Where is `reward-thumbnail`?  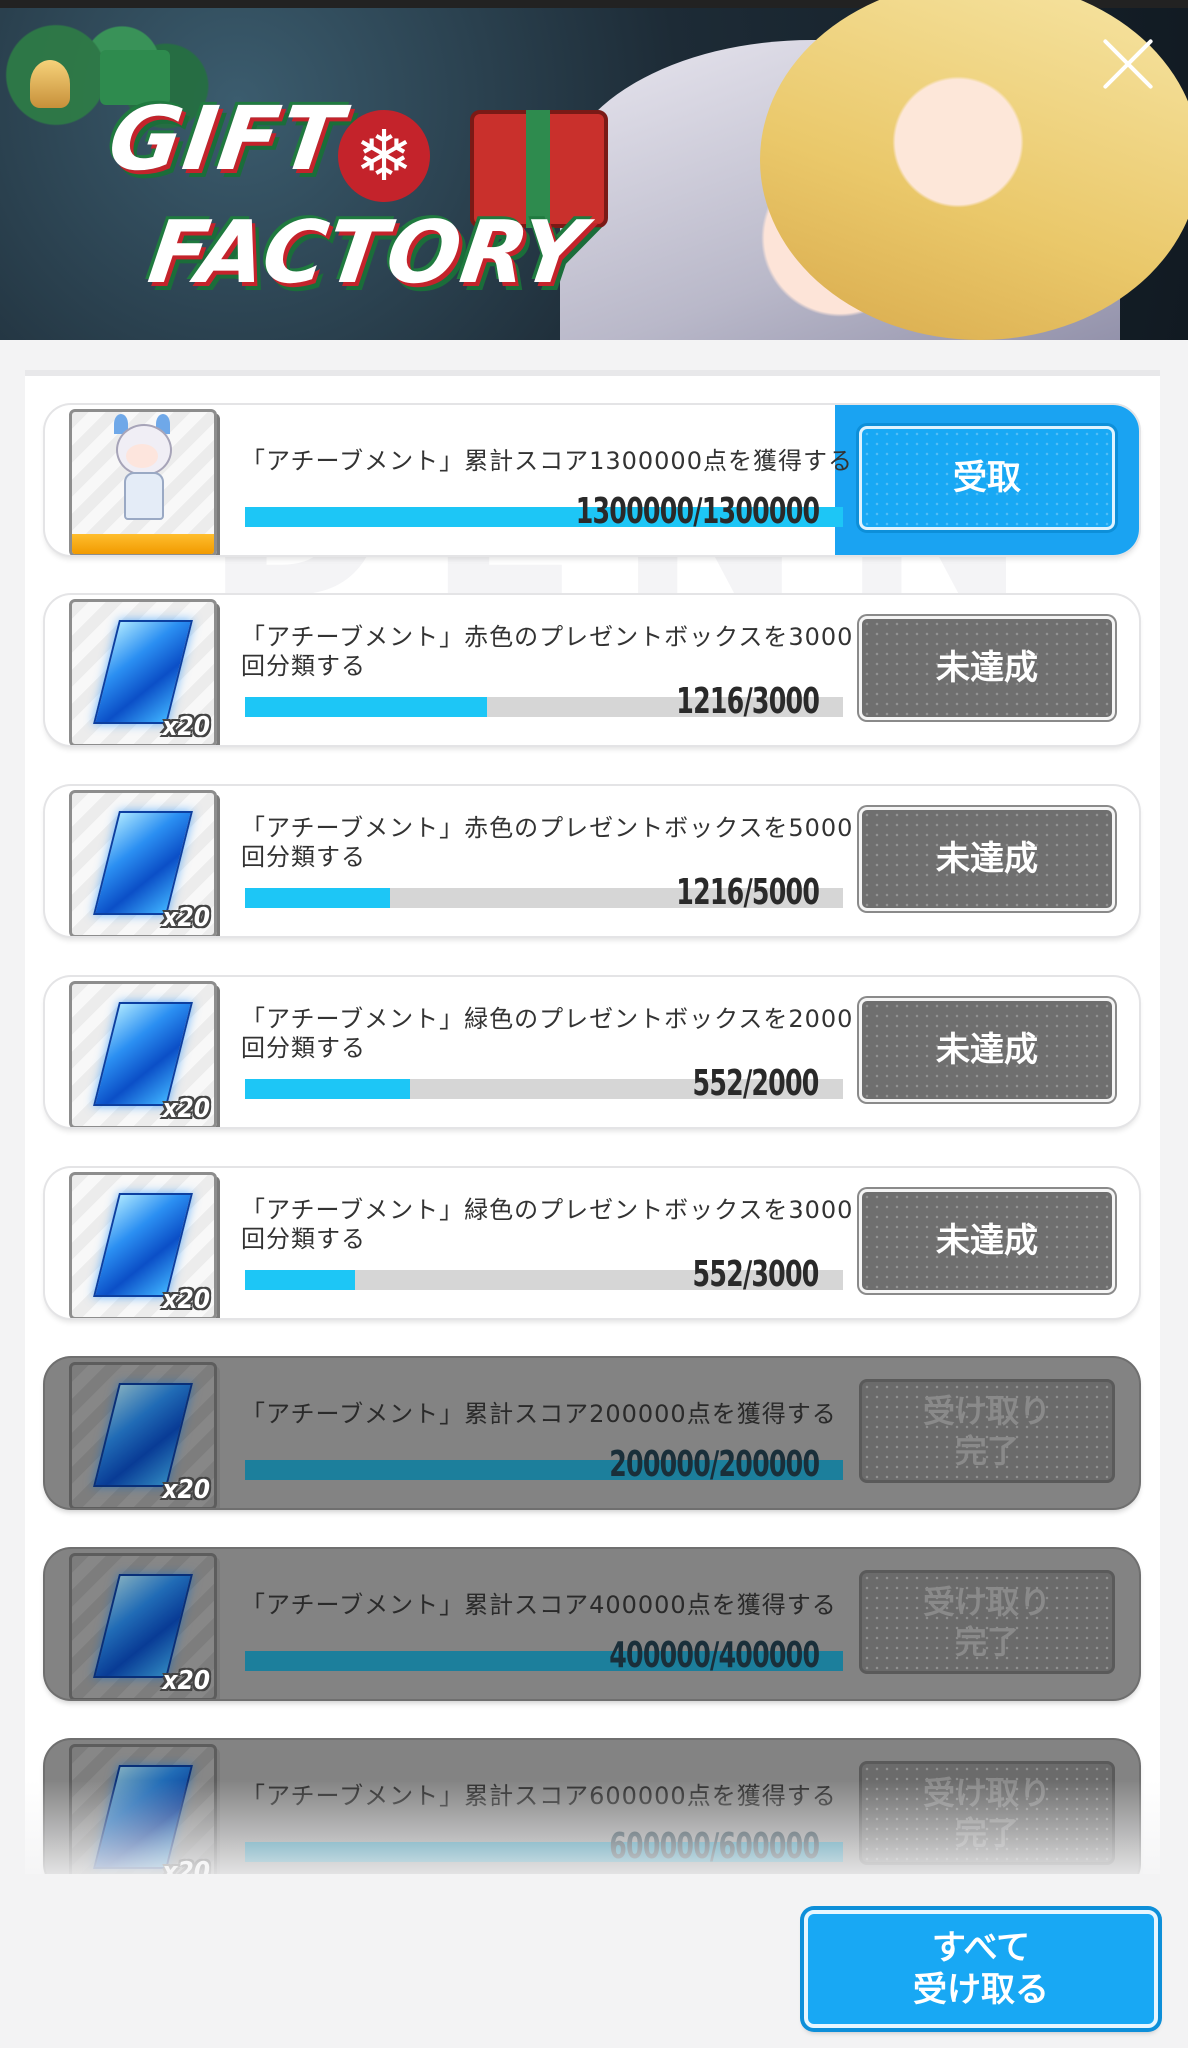
reward-thumbnail is located at coordinates (143, 482).